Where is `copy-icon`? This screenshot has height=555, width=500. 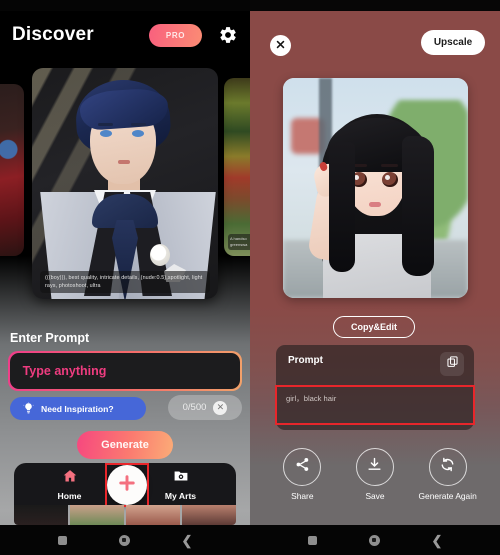 copy-icon is located at coordinates (452, 364).